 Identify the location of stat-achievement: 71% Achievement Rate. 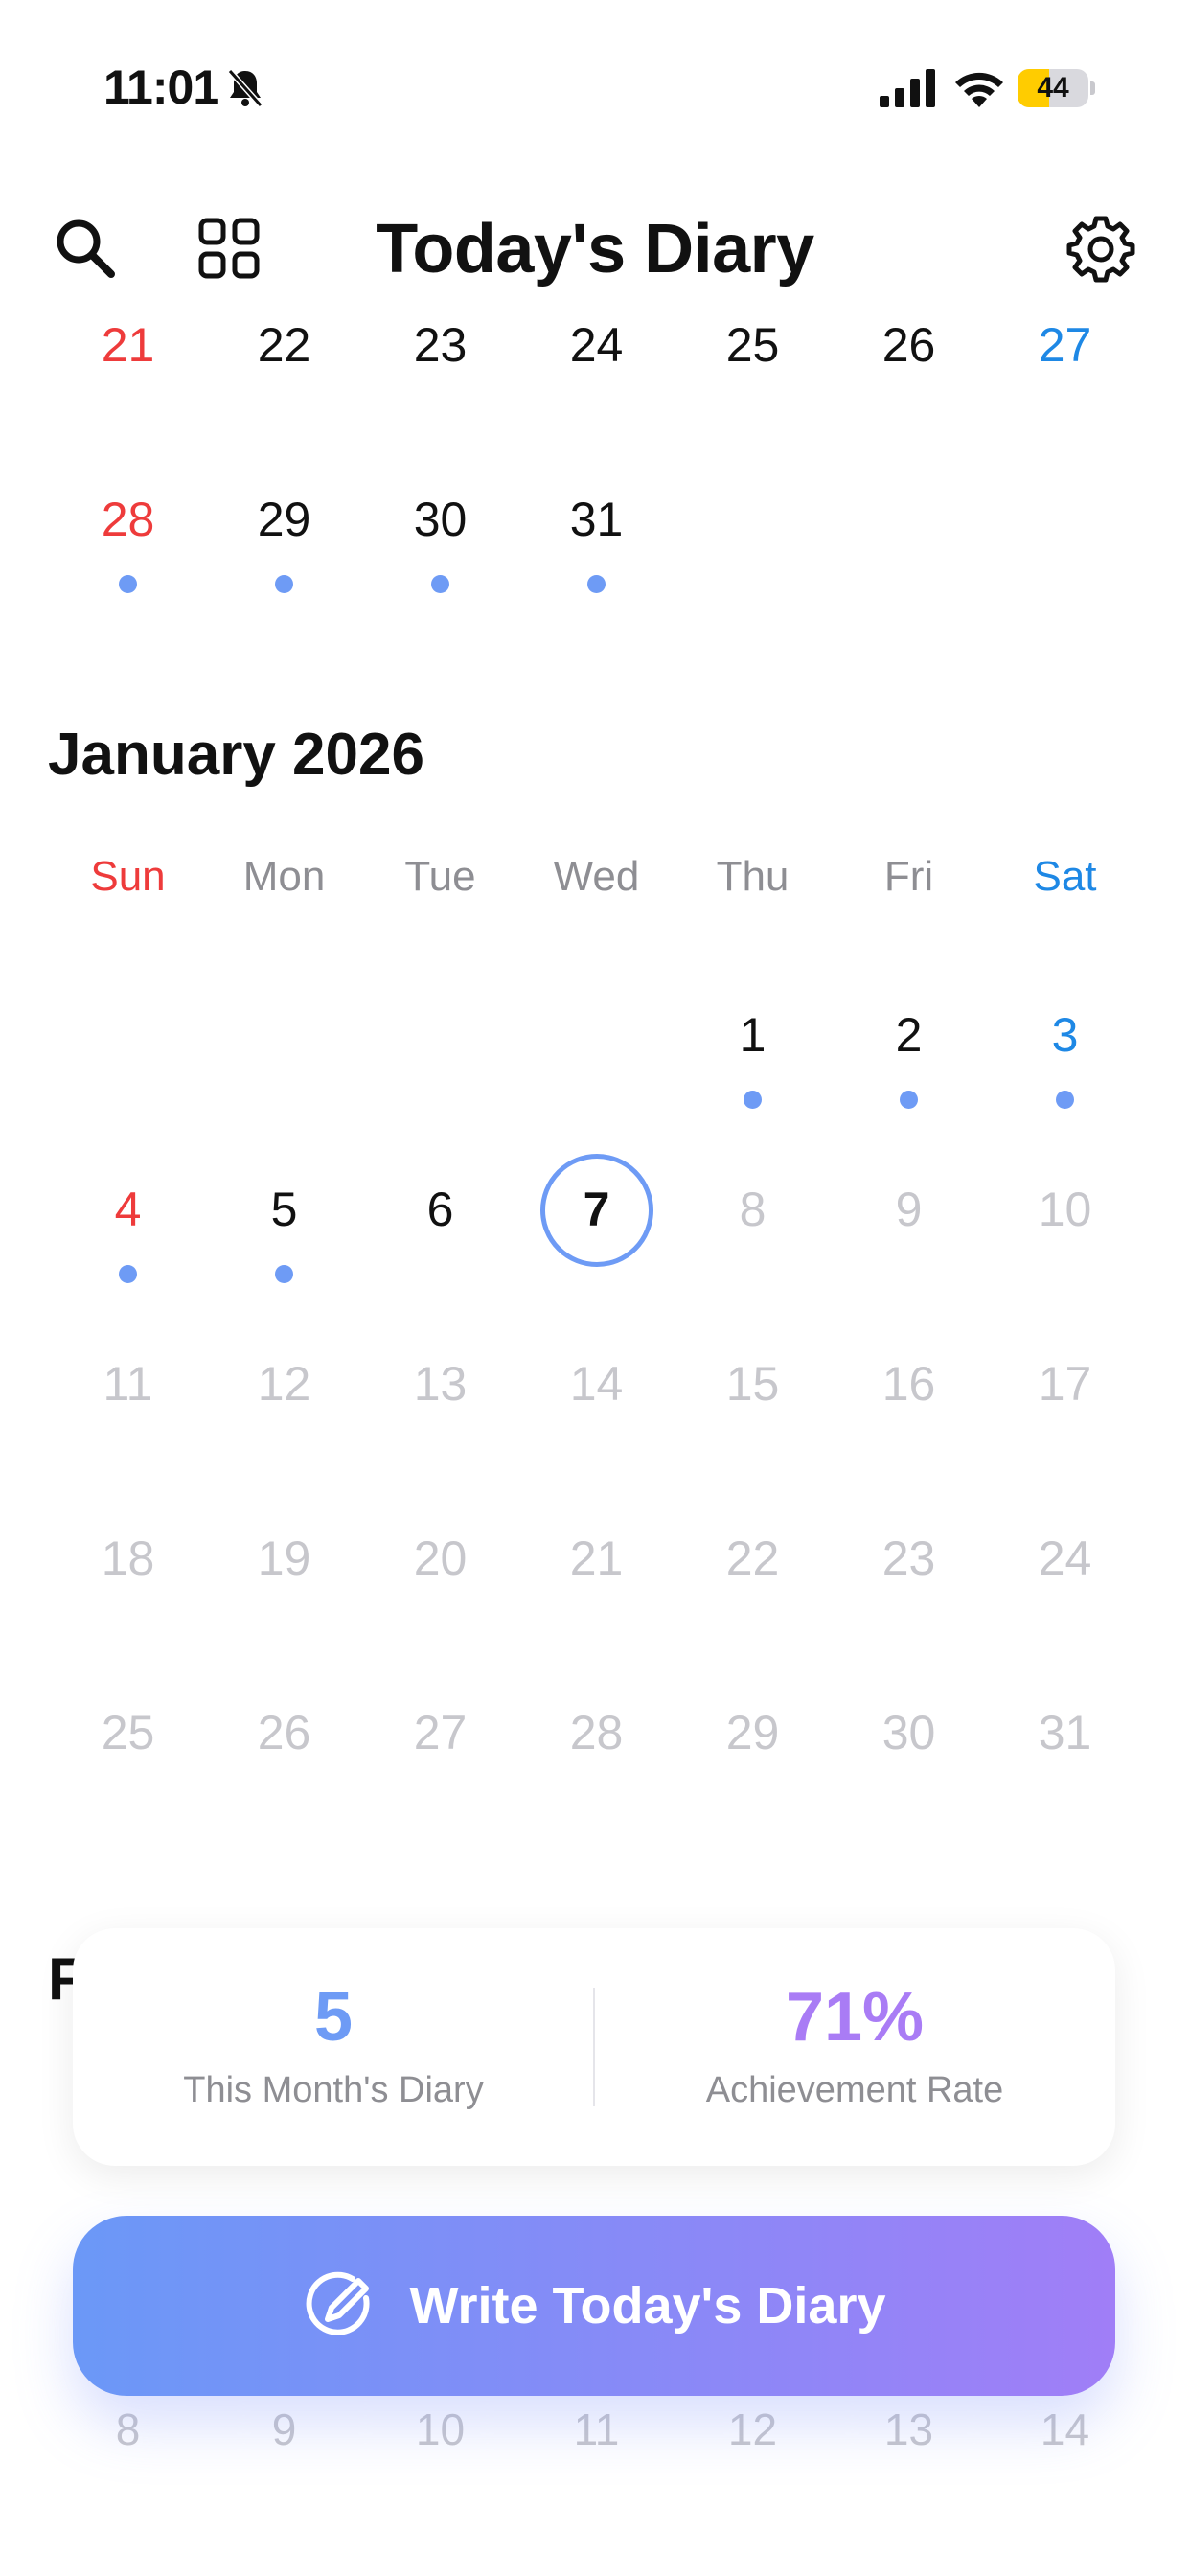
(855, 2047).